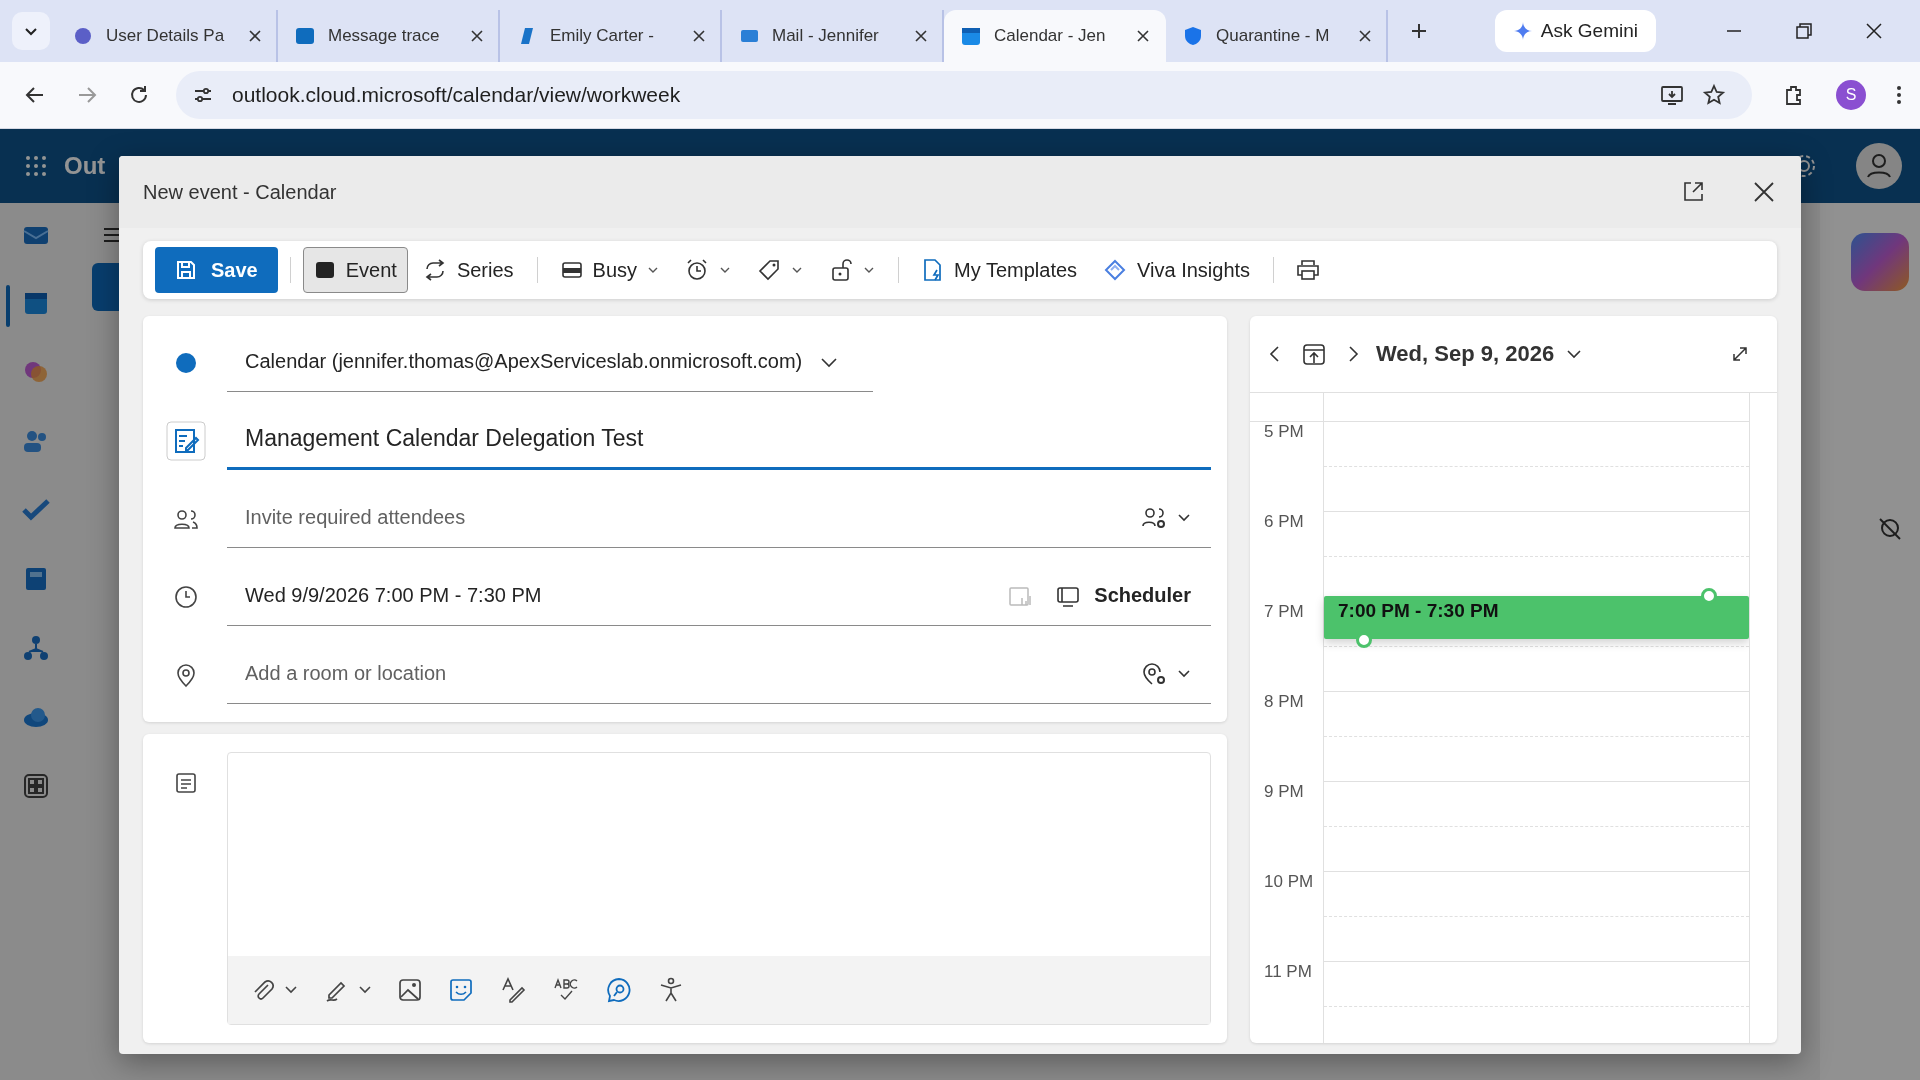  Describe the element at coordinates (1709, 596) in the screenshot. I see `resize-handle` at that location.